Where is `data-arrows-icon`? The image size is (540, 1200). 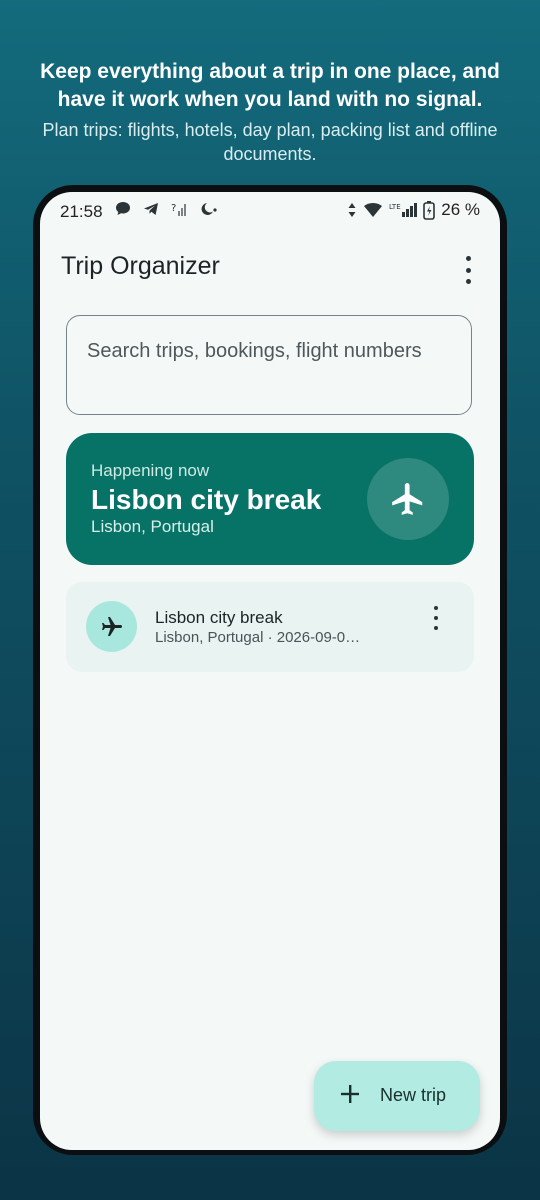
data-arrows-icon is located at coordinates (352, 210).